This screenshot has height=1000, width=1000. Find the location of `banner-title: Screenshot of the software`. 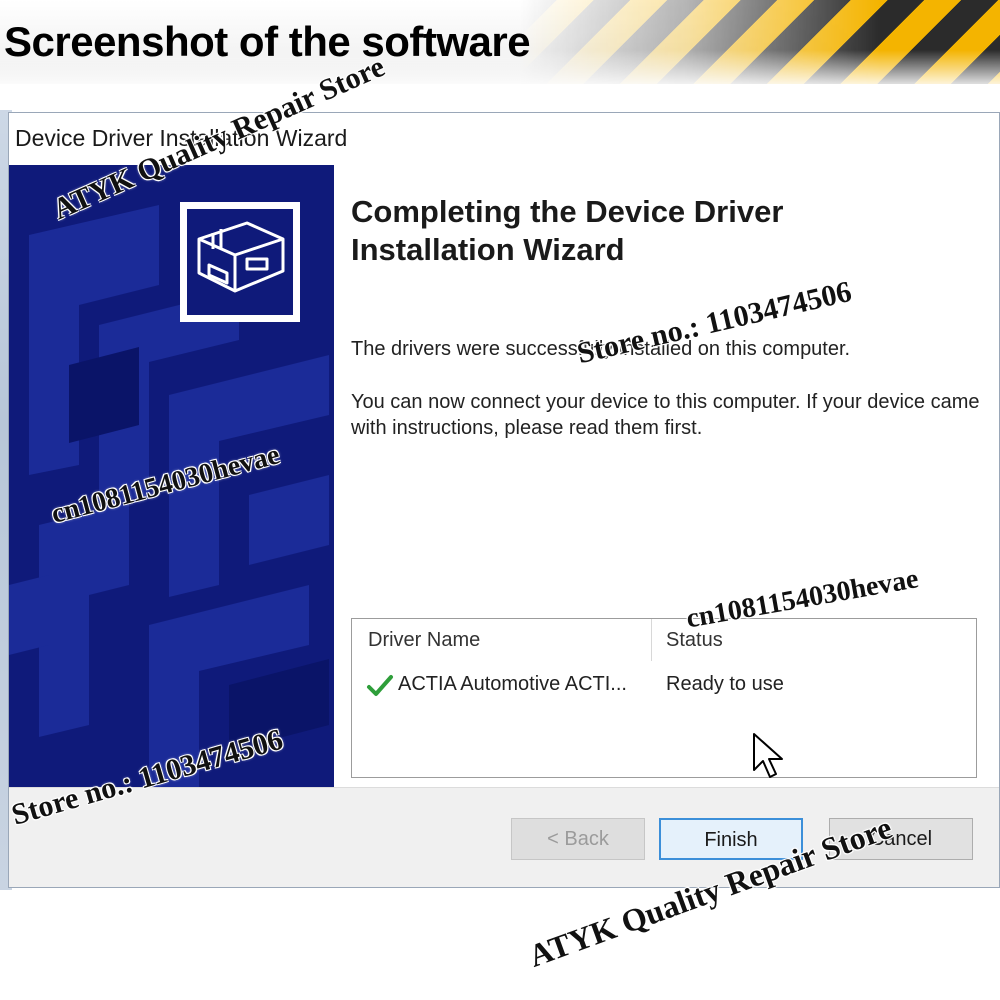

banner-title: Screenshot of the software is located at coordinates (267, 41).